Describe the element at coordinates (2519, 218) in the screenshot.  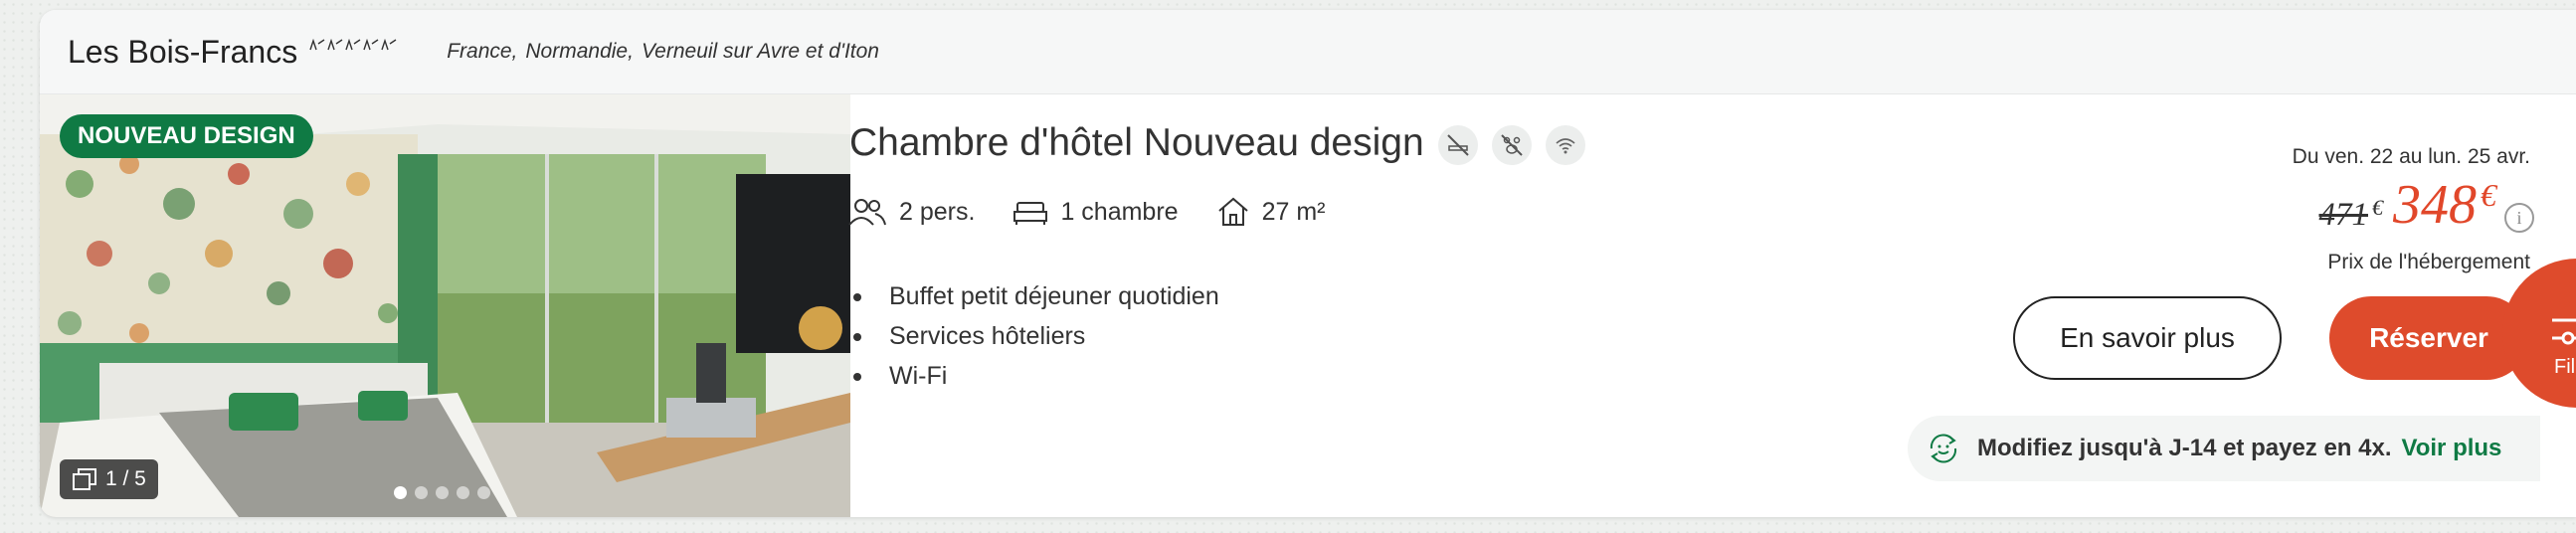
I see `info-icon: i` at that location.